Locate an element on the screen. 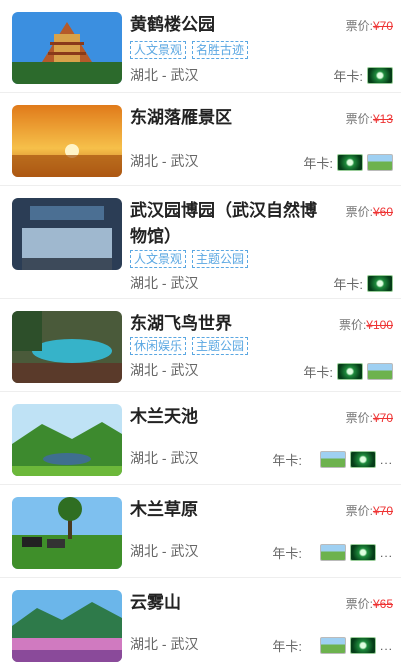 The height and width of the screenshot is (664, 401). item-title: 黄鹤楼公园 is located at coordinates (172, 24).